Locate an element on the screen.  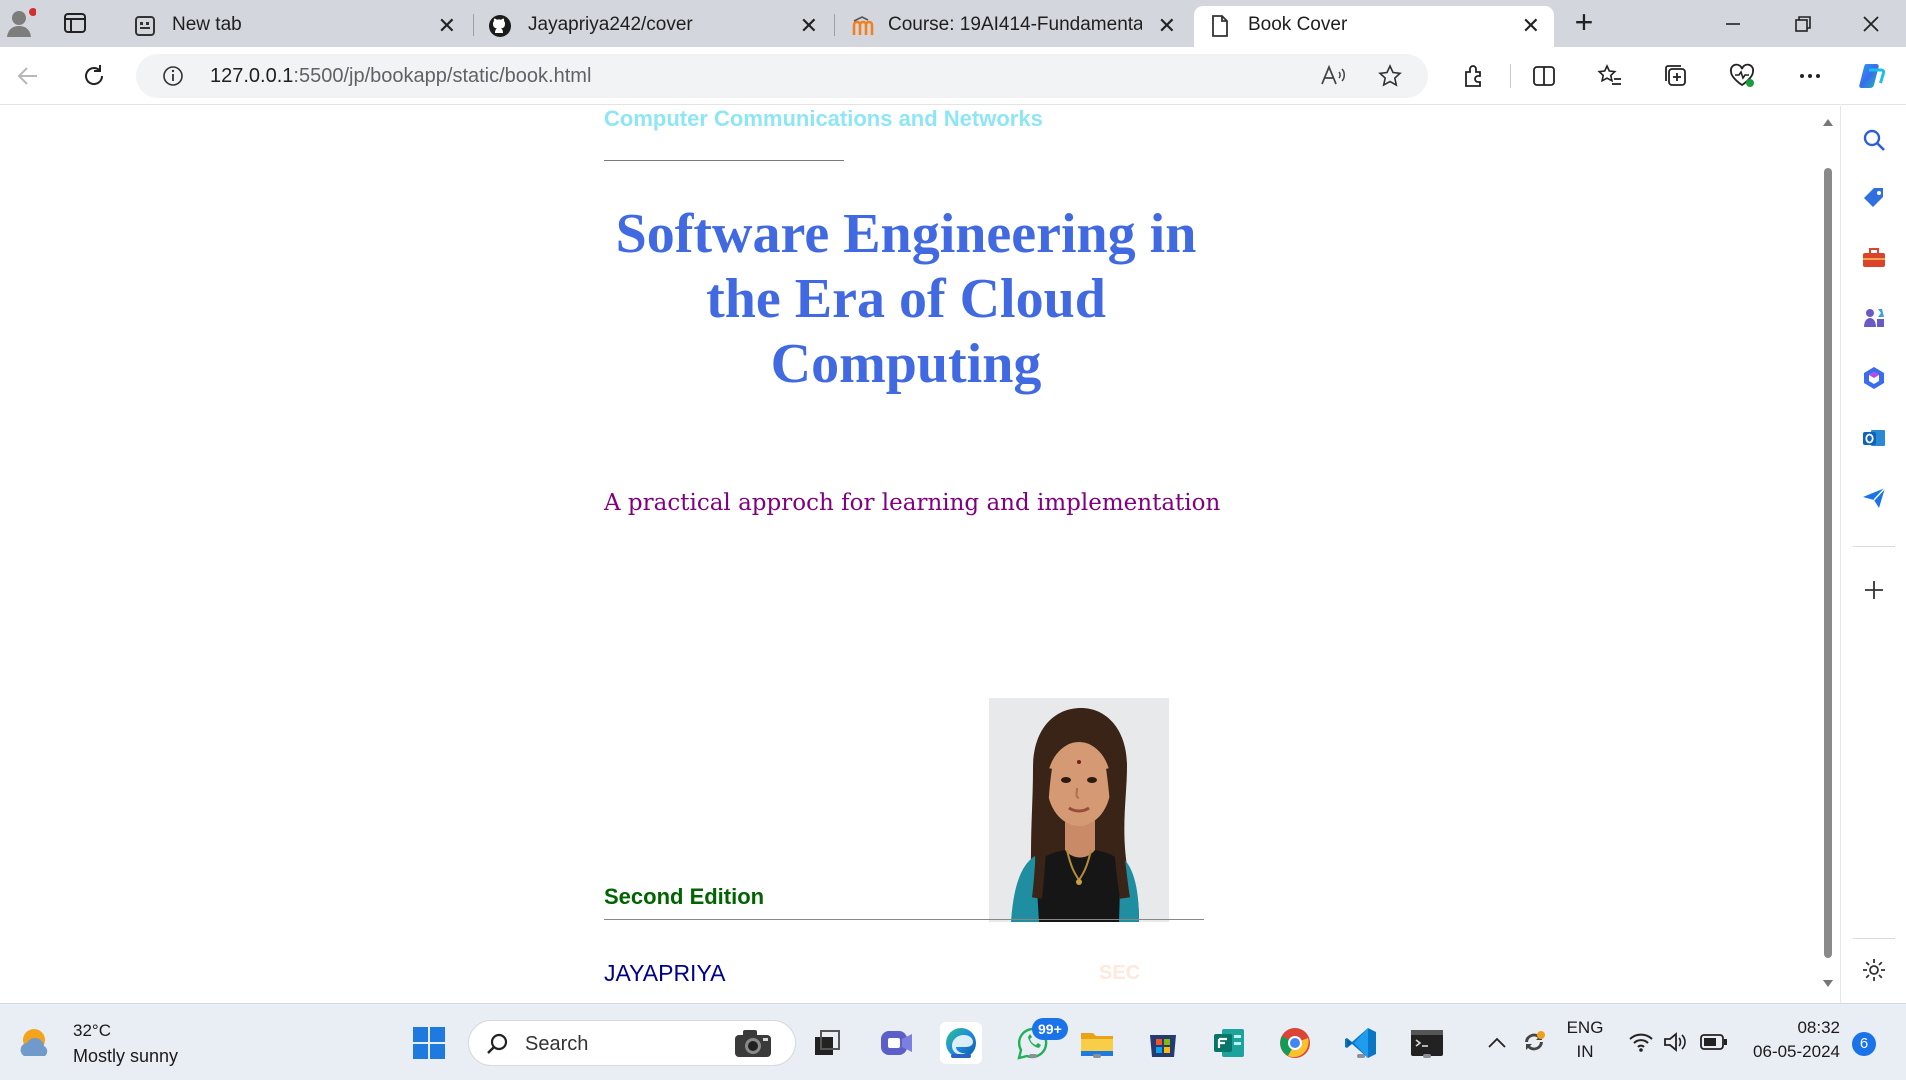
shopping-tag-icon is located at coordinates (1874, 198).